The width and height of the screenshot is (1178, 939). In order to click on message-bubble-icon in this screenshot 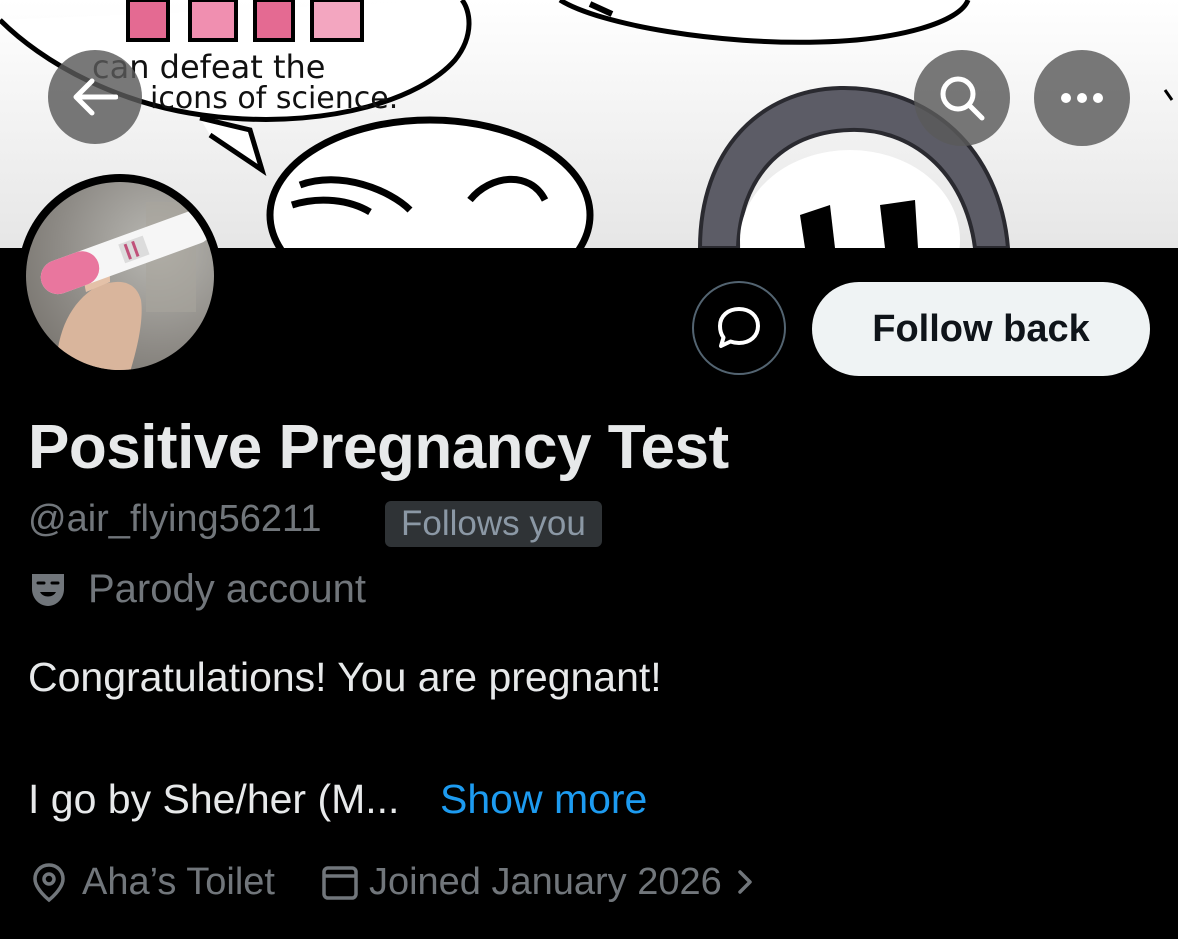, I will do `click(739, 327)`.